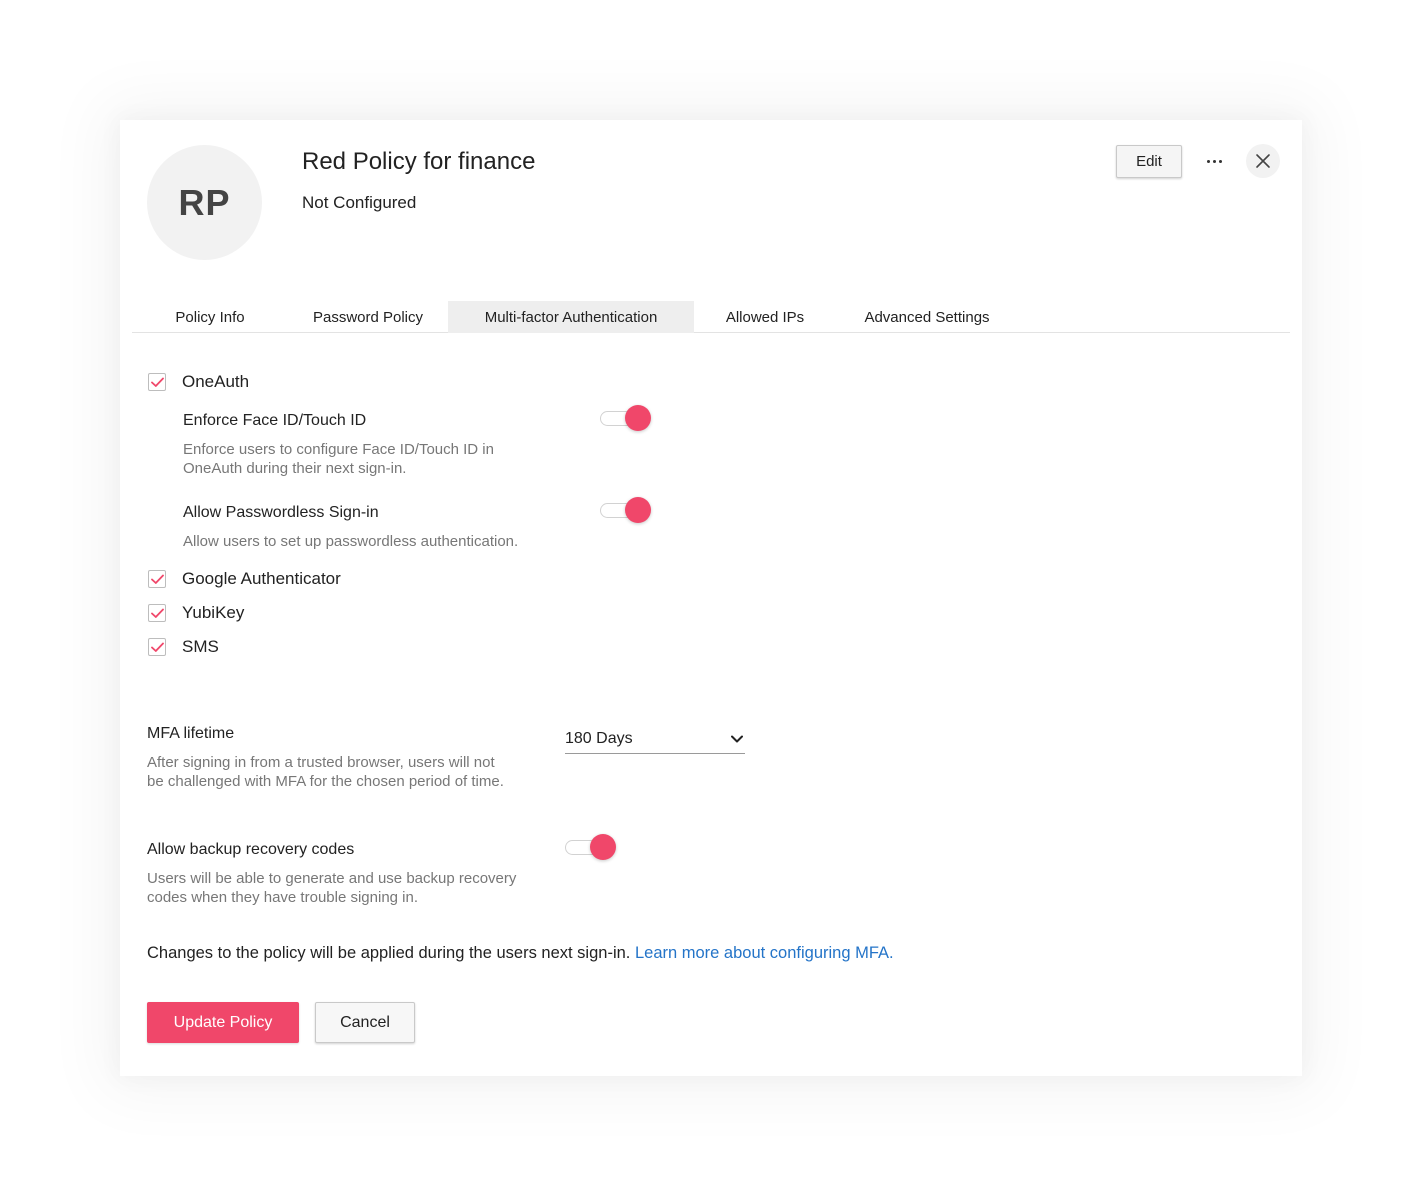 The height and width of the screenshot is (1196, 1422). I want to click on tab-password-policy: Password Policy, so click(368, 317).